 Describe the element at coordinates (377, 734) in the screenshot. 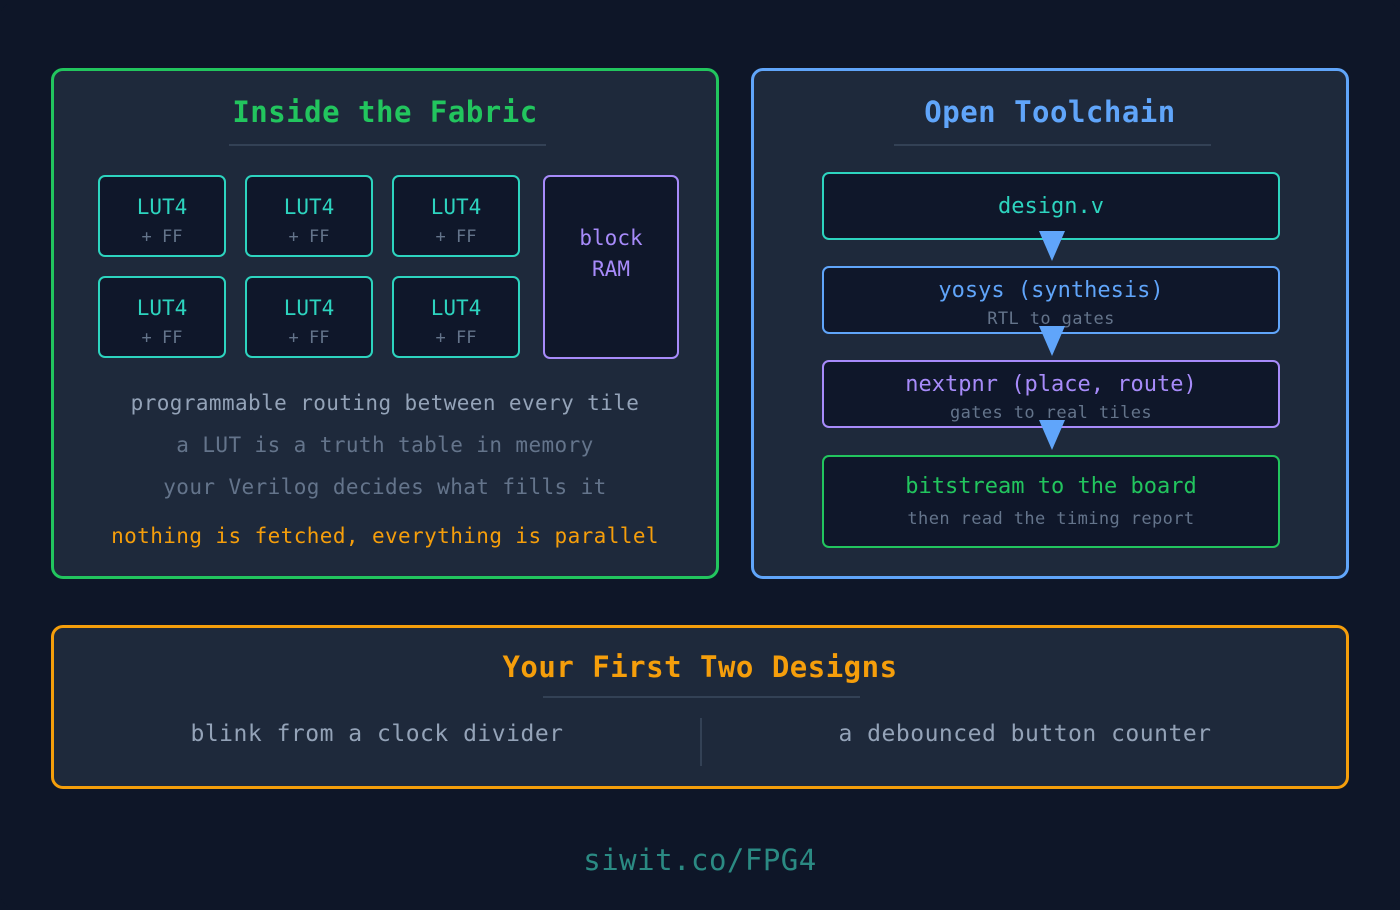

I see `design-item-blink: blink from a clock divider` at that location.